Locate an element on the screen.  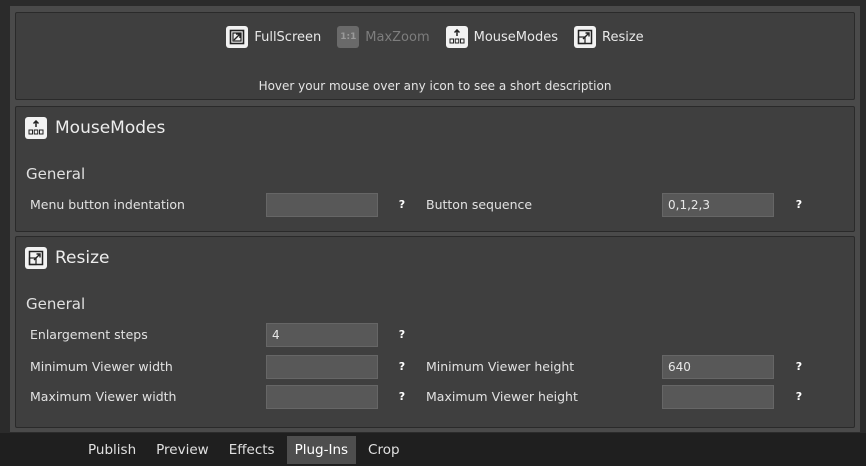
tab-crop: Crop is located at coordinates (384, 450).